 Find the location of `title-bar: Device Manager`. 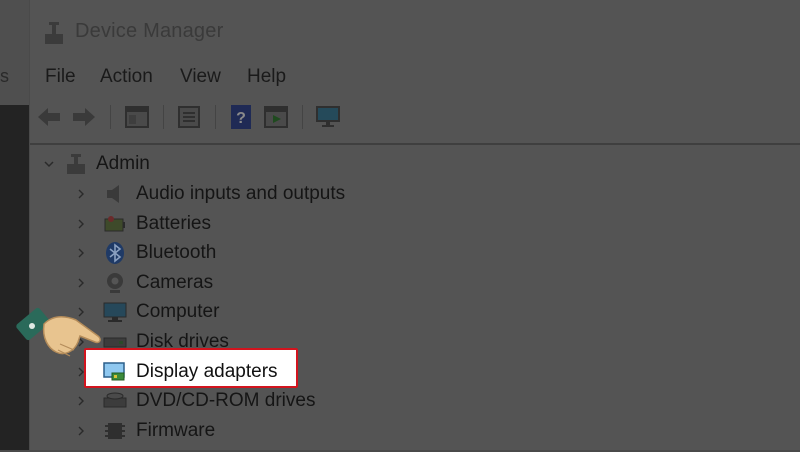

title-bar: Device Manager is located at coordinates (415, 30).